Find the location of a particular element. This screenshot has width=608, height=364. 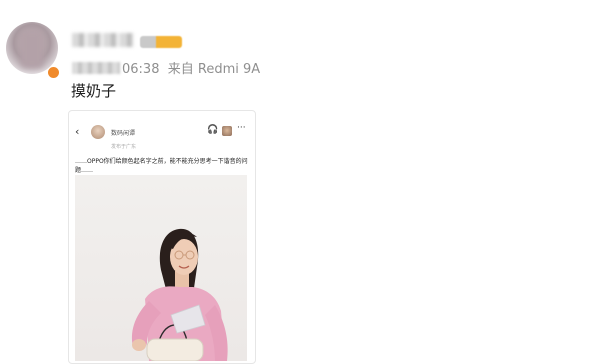

woman-photo is located at coordinates (161, 268).